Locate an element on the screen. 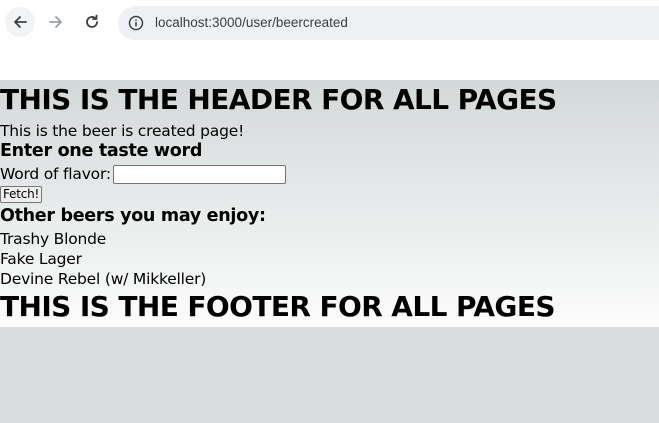  flavor-input is located at coordinates (199, 174).